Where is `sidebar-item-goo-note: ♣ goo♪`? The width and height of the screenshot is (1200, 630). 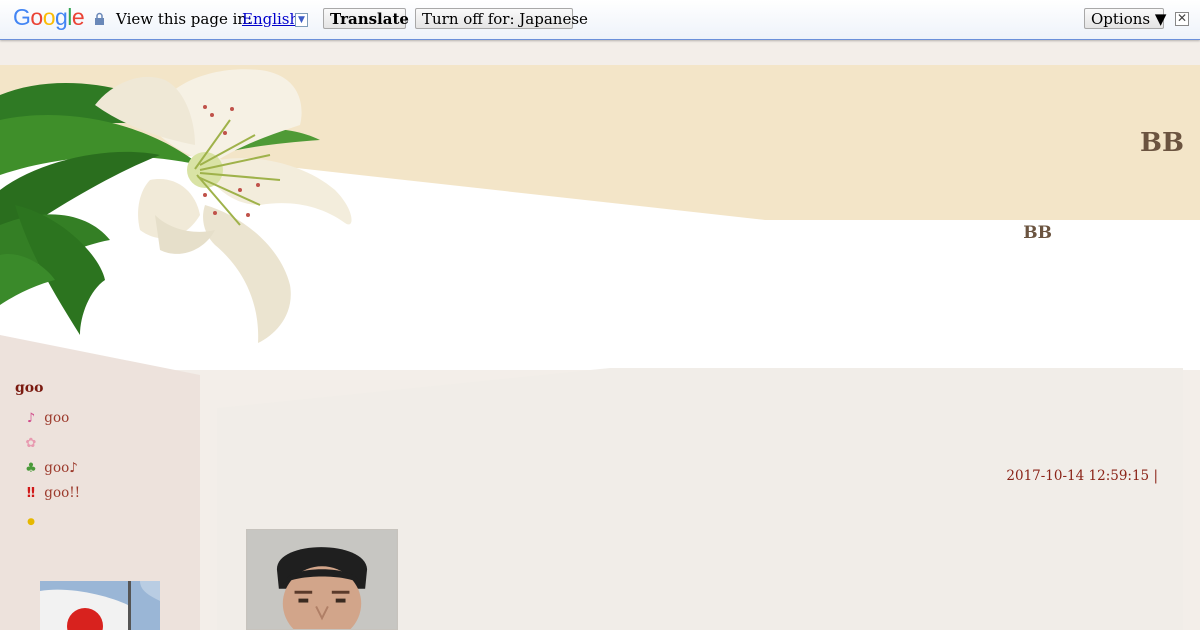 sidebar-item-goo-note: ♣ goo♪ is located at coordinates (50, 470).